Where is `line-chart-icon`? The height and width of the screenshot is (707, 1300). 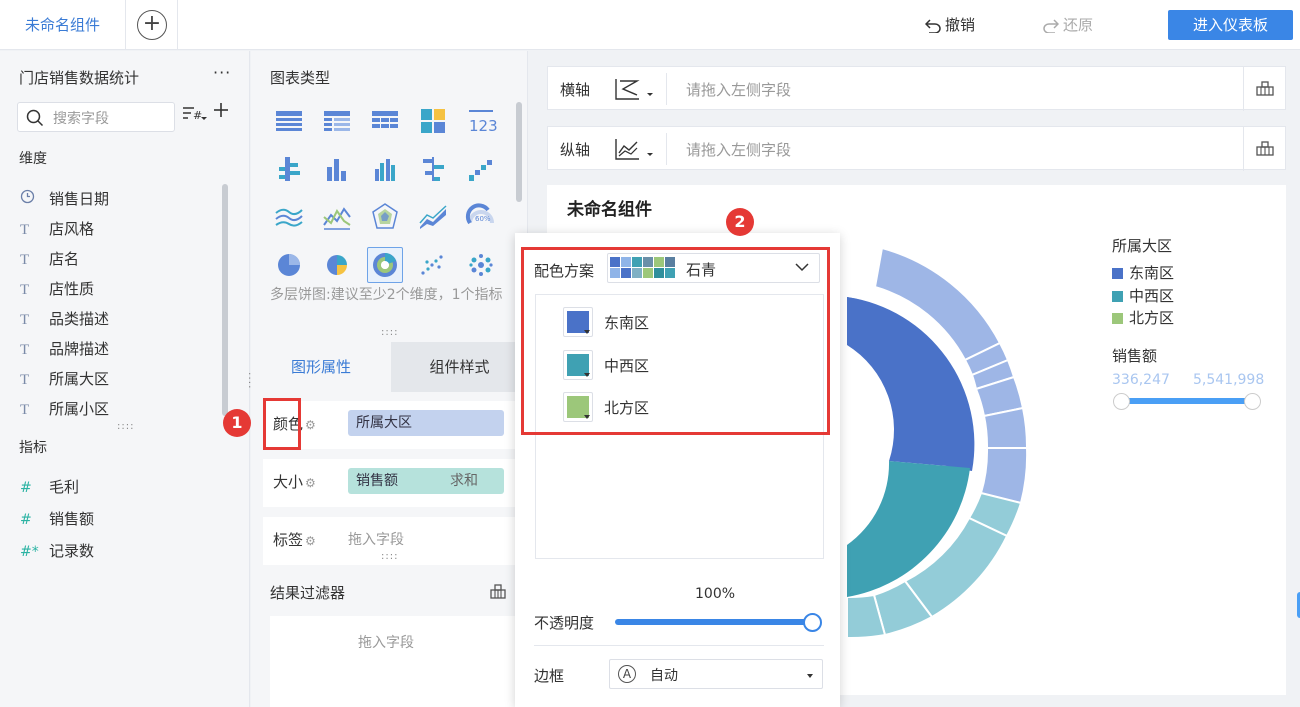
line-chart-icon is located at coordinates (337, 217).